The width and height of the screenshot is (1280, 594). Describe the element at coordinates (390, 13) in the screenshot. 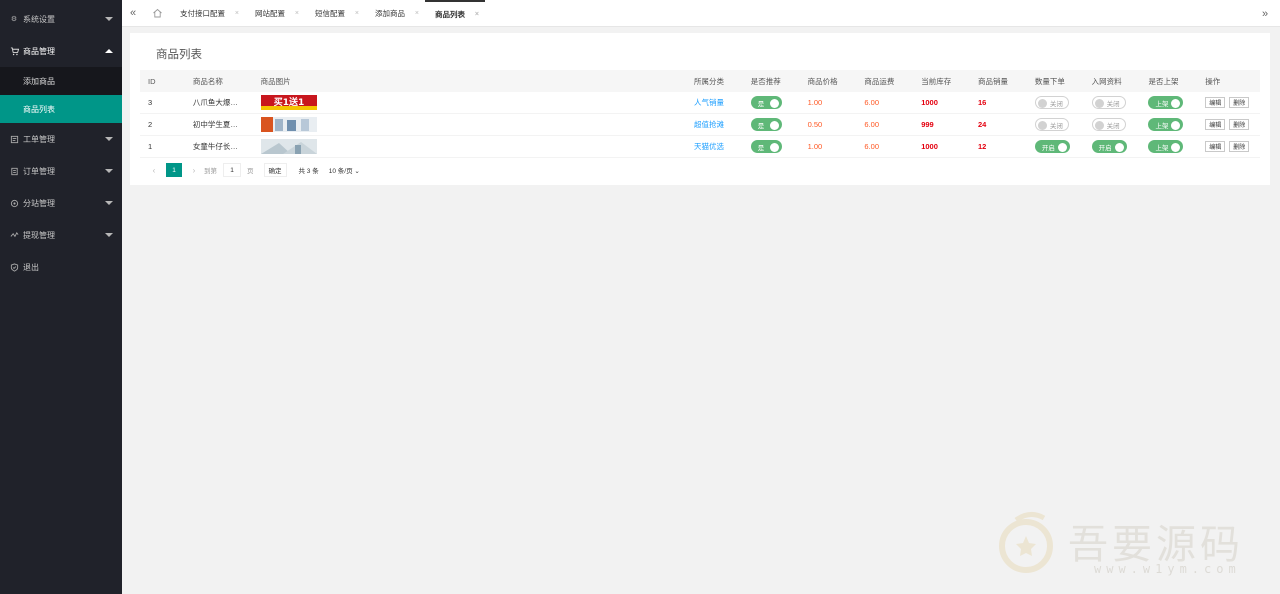

I see `tab-label: 添加商品` at that location.